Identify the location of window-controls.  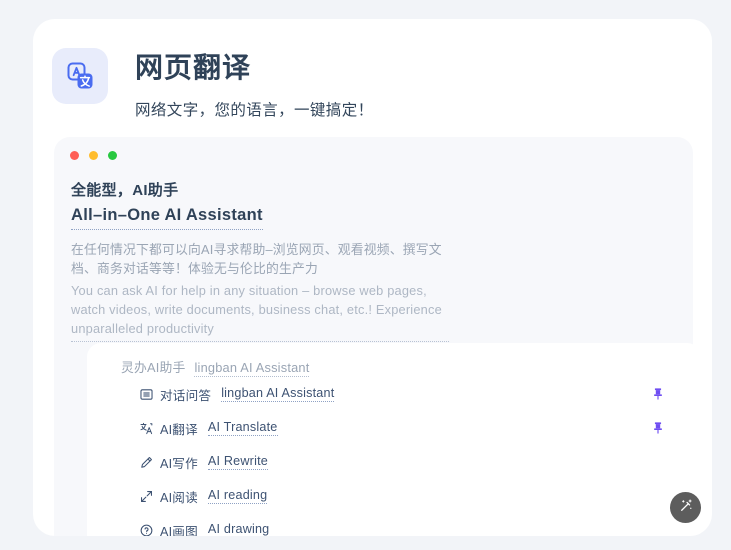
(93, 155).